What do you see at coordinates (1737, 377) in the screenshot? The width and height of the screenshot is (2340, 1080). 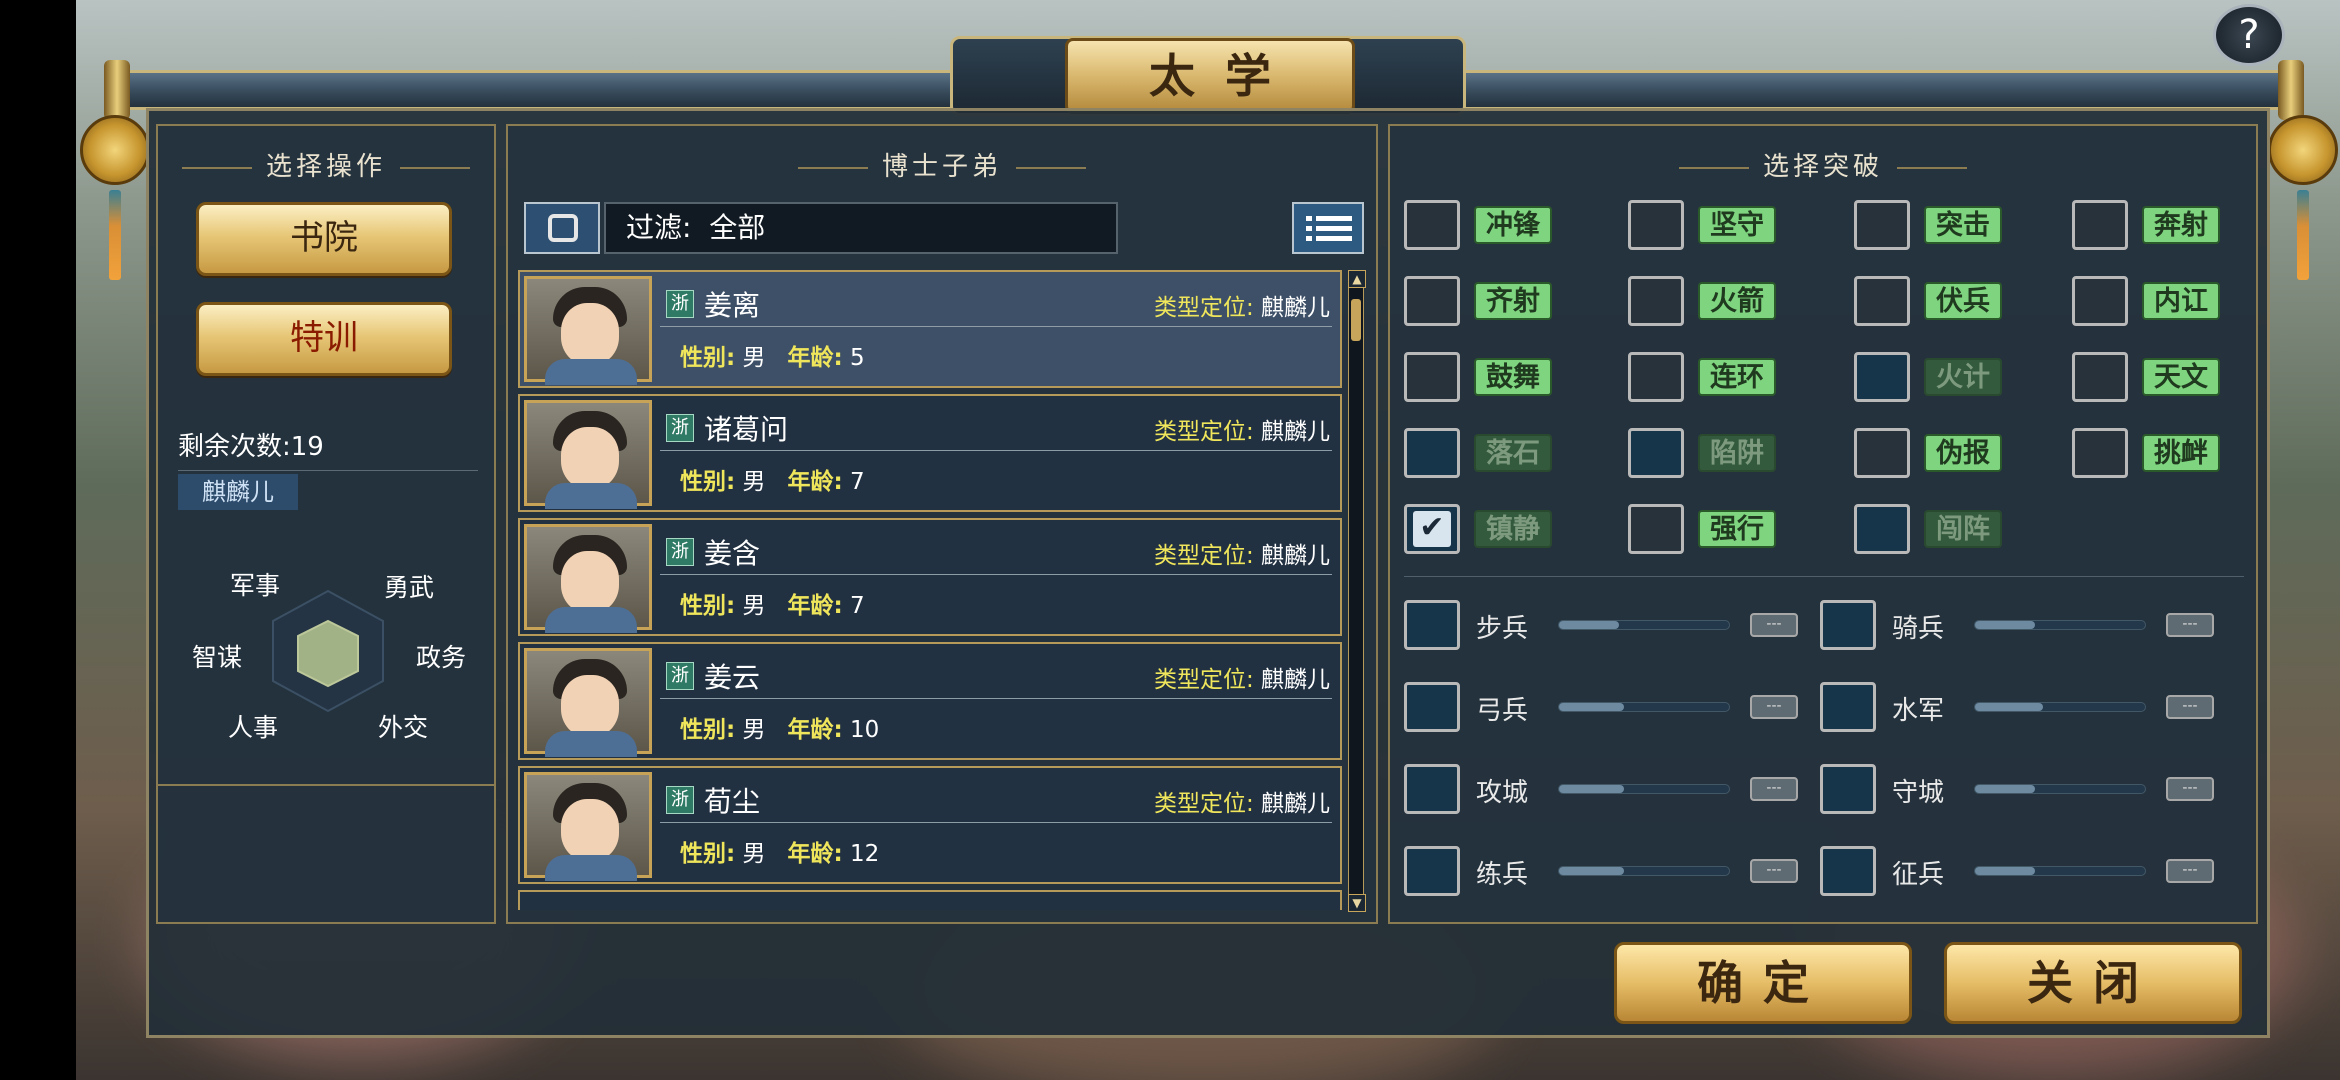 I see `skill-label: 连环` at bounding box center [1737, 377].